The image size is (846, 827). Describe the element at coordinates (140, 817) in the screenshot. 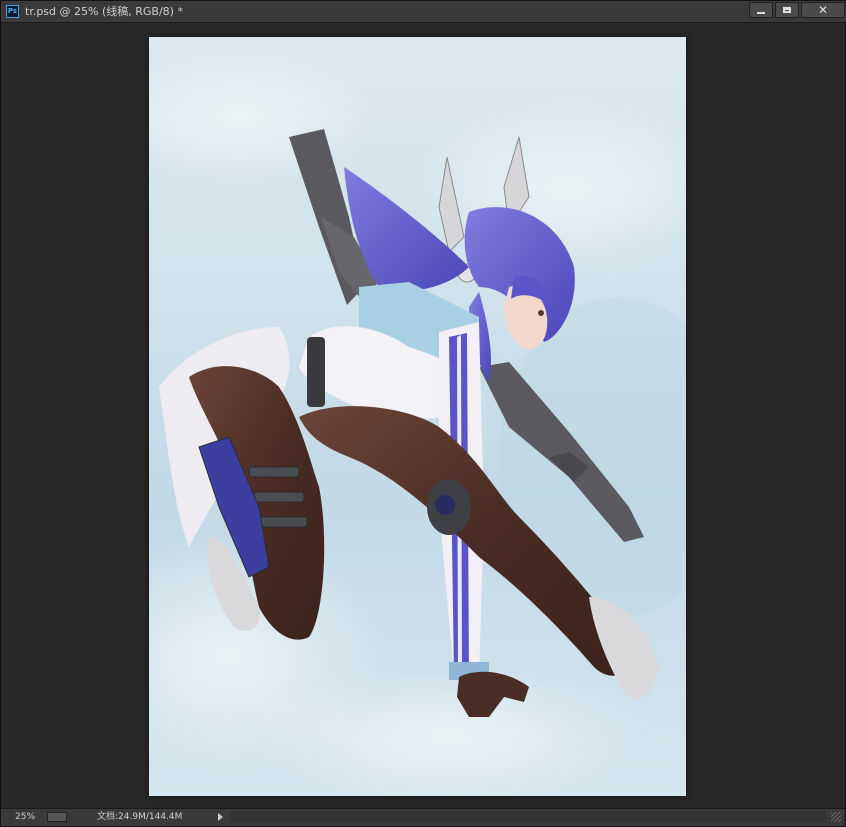

I see `document-size-info: 文档:24.9M/144.4M` at that location.